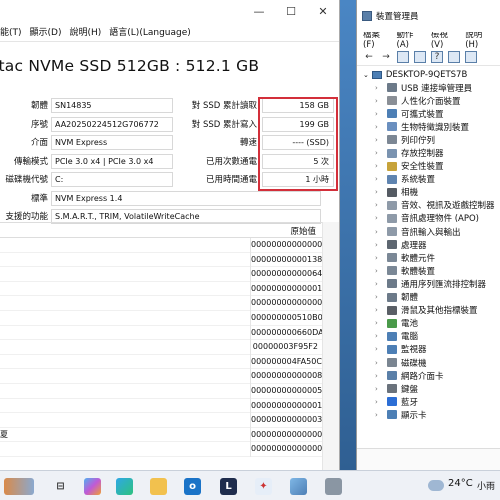 Image resolution: width=500 pixels, height=500 pixels. Describe the element at coordinates (428, 283) in the screenshot. I see `device-category-item: › 通用序列匯流排控制器` at that location.